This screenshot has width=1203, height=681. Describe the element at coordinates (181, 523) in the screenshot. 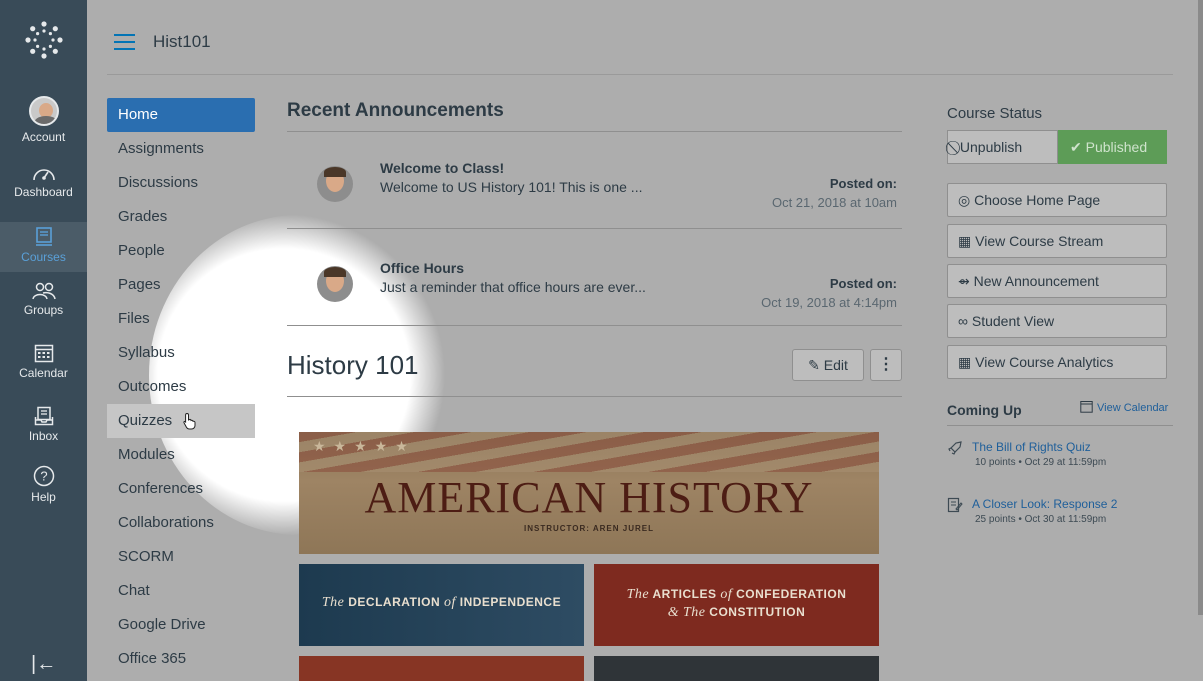

I see `course-nav-collaborations: Collaborations` at that location.